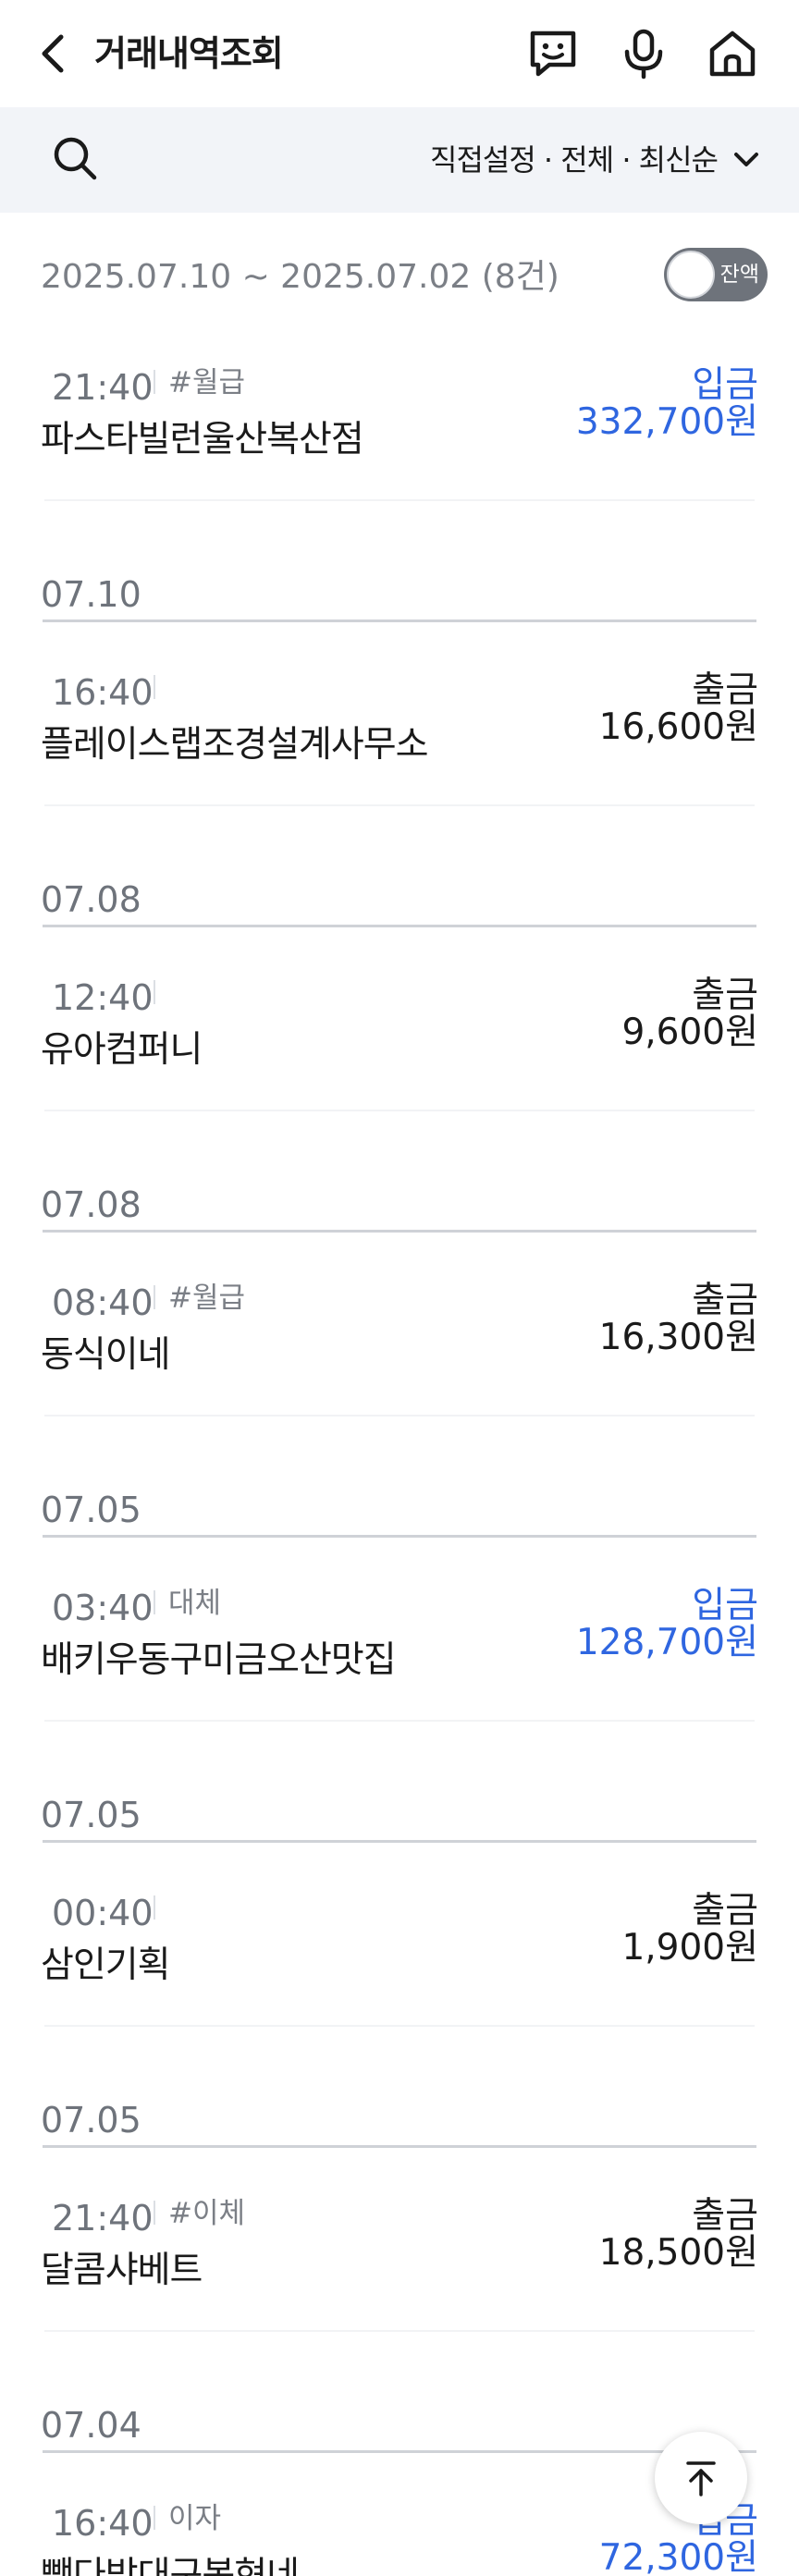  Describe the element at coordinates (103, 997) in the screenshot. I see `transaction-time: 12:40` at that location.